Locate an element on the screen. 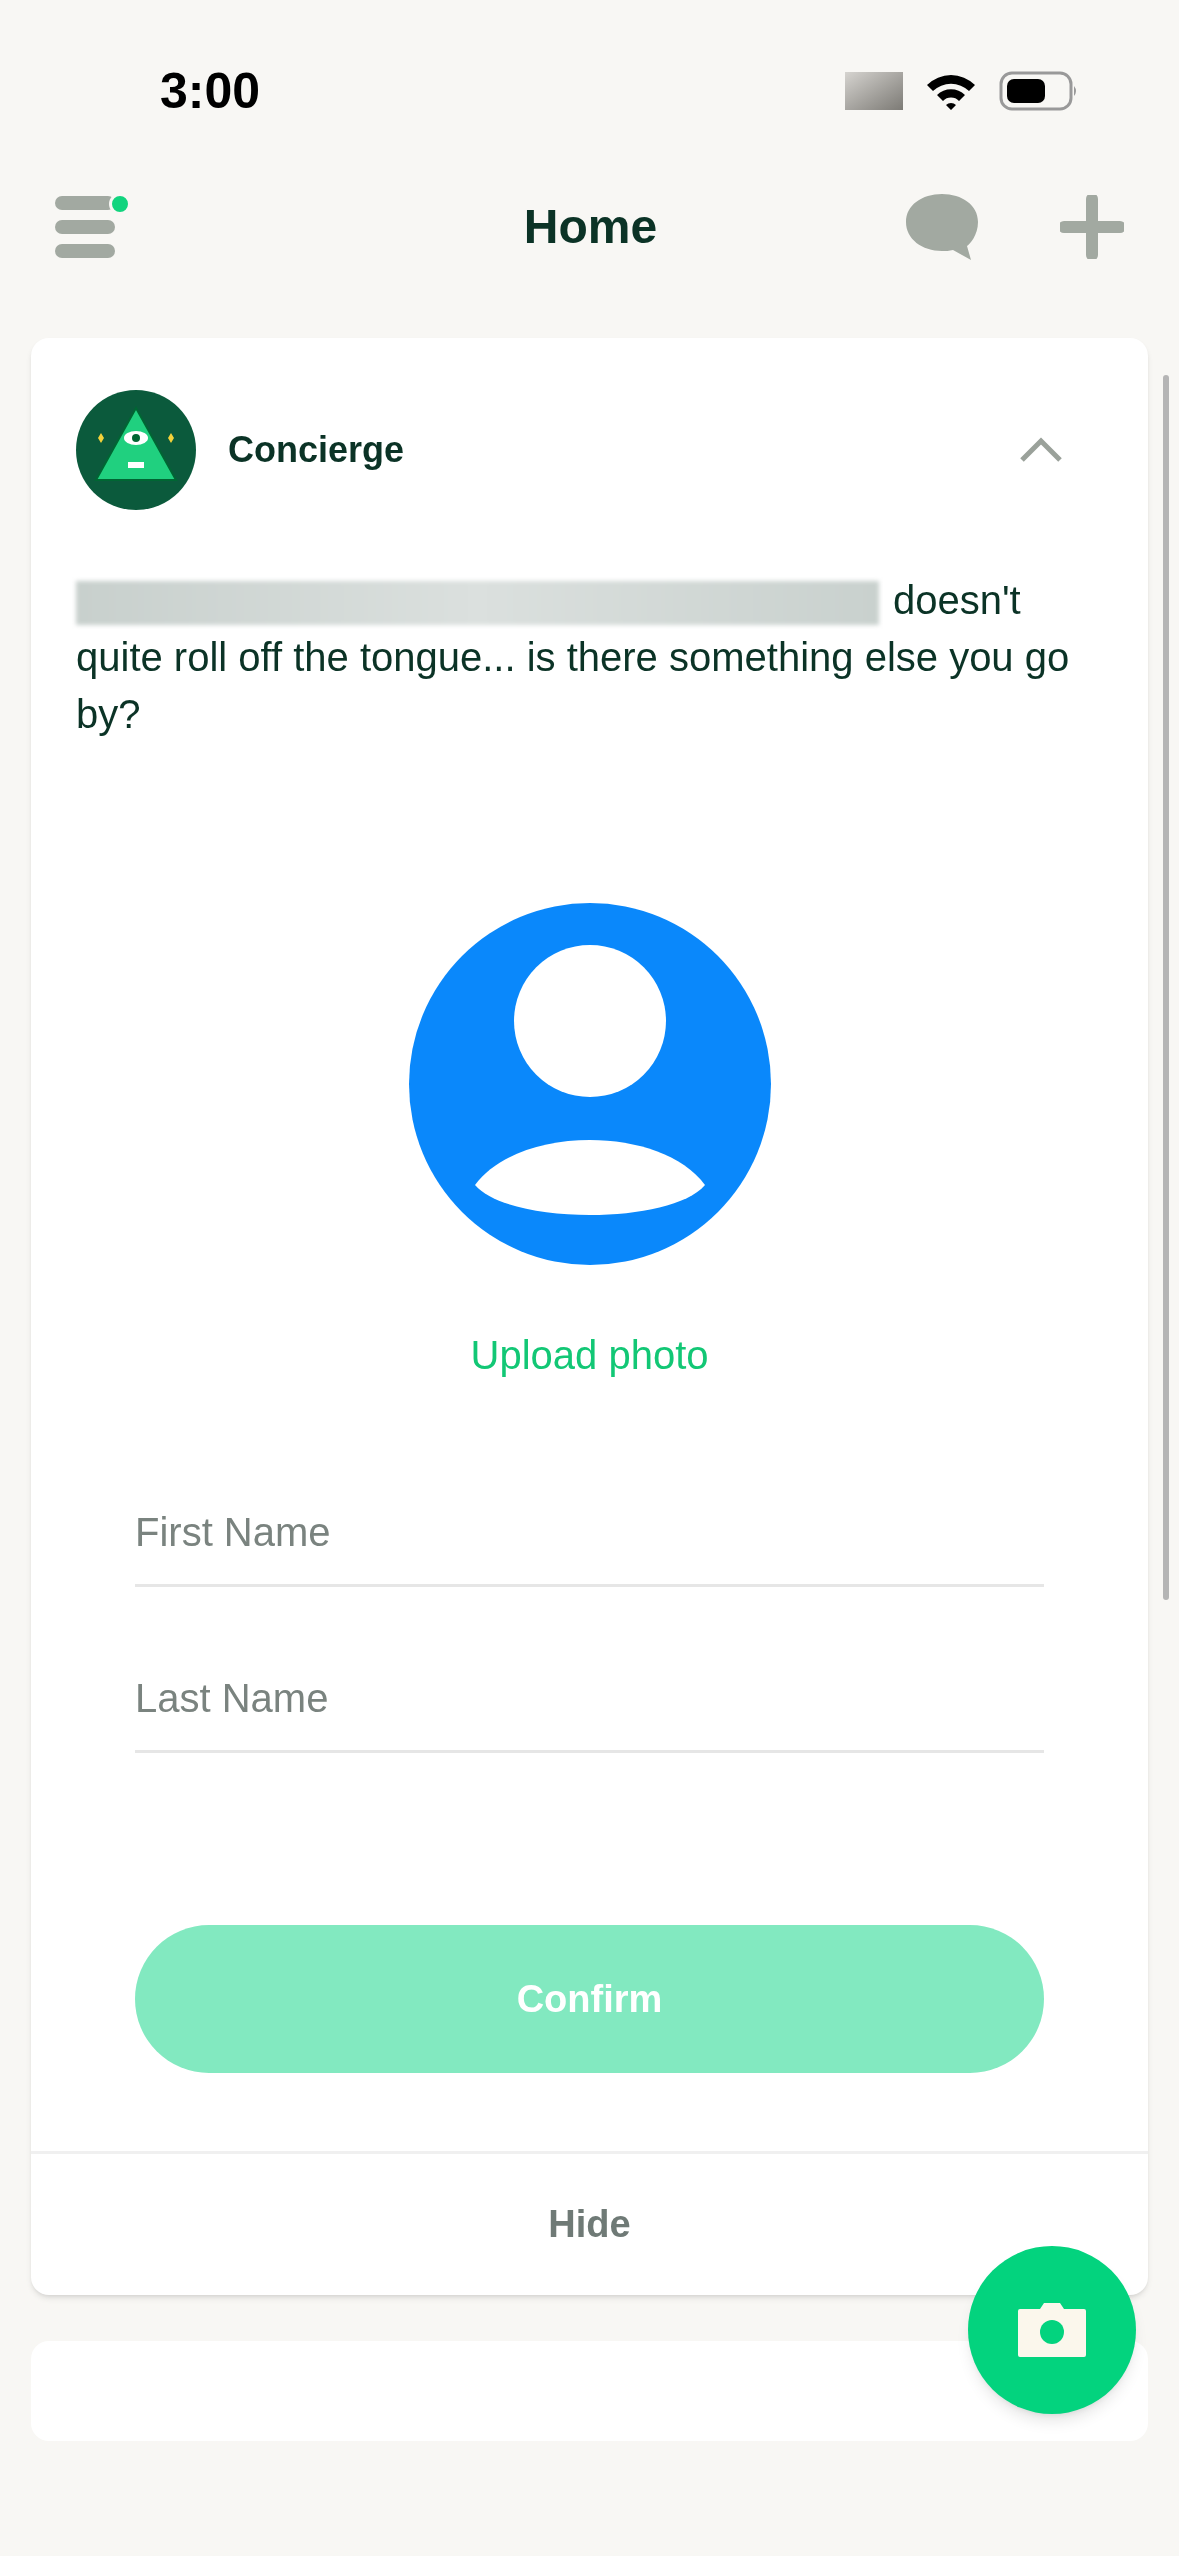  status-time: 3:00 is located at coordinates (210, 91).